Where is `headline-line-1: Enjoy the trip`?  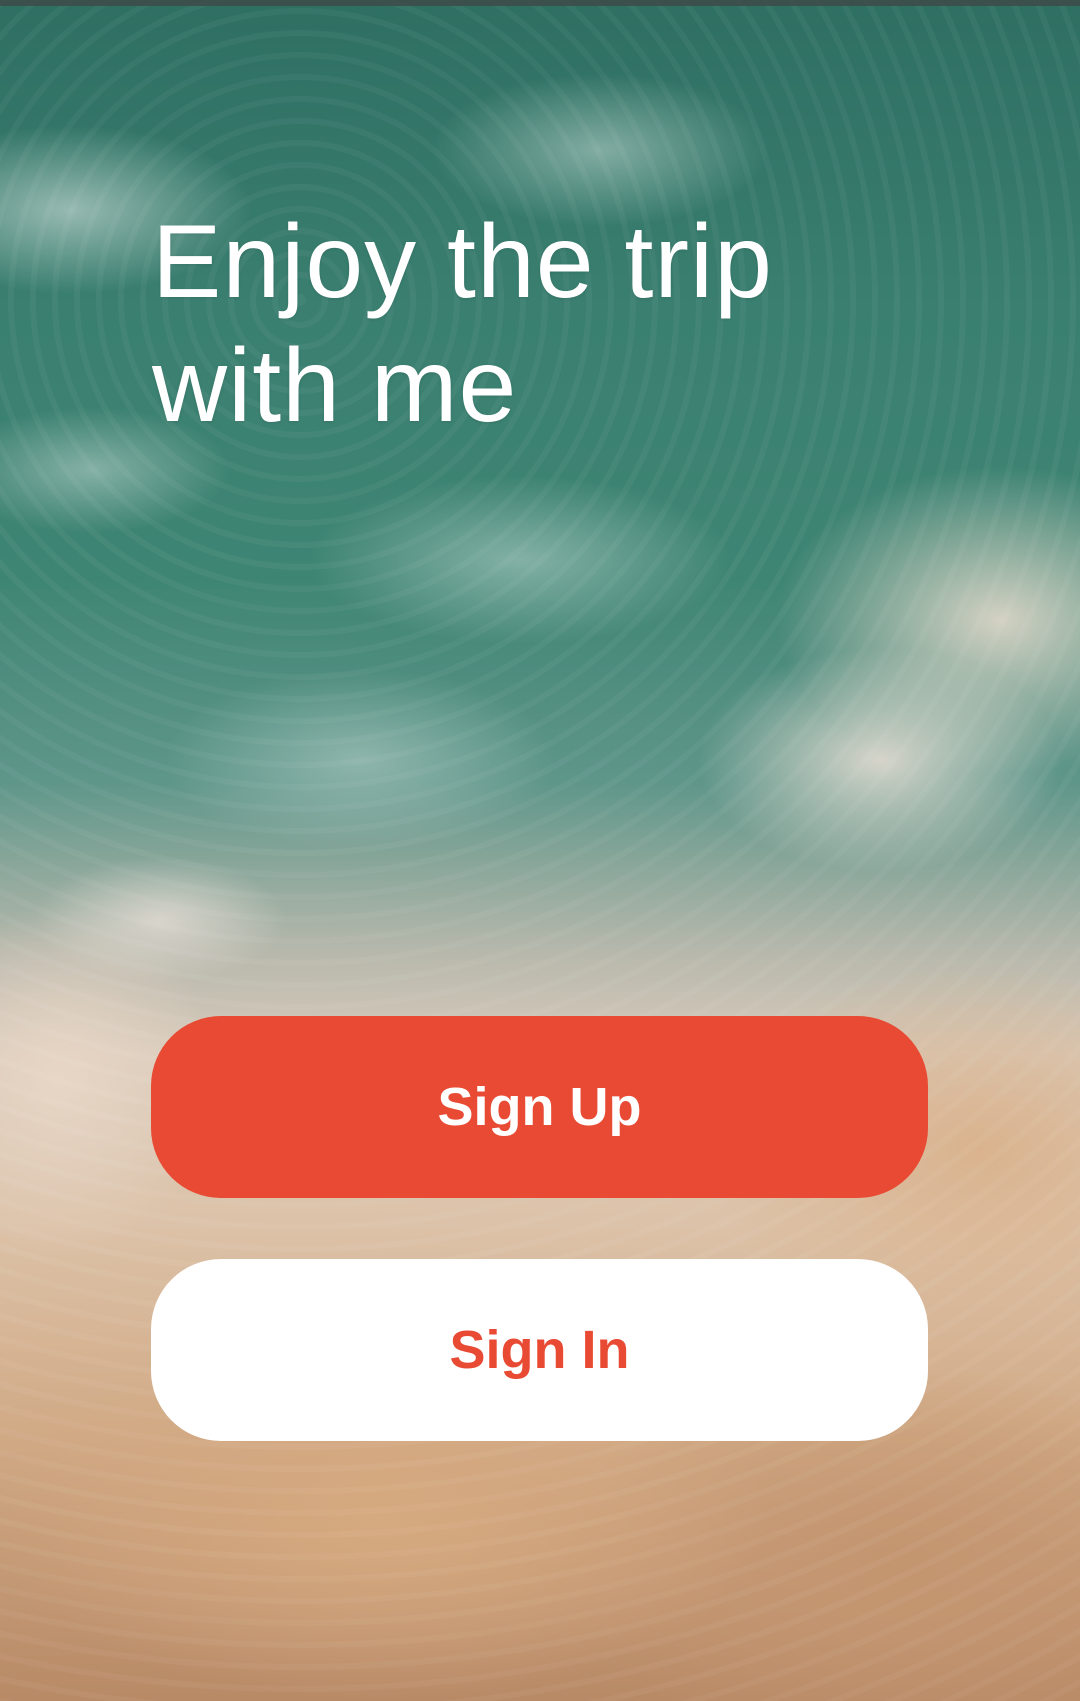 headline-line-1: Enjoy the trip is located at coordinates (462, 262).